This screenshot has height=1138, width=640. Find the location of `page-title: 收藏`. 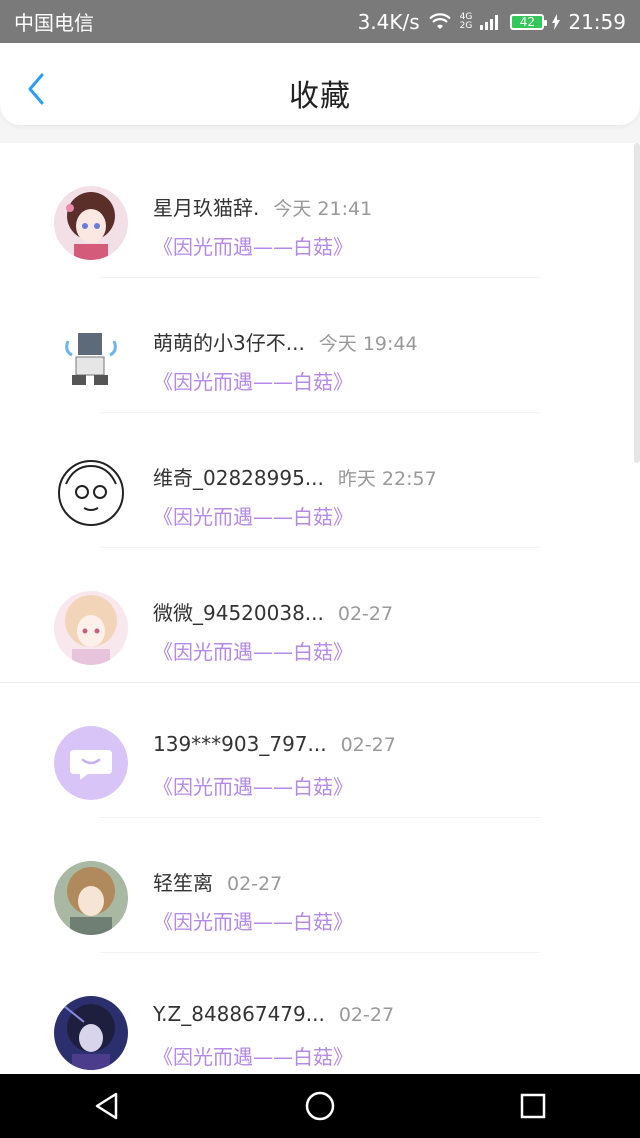

page-title: 收藏 is located at coordinates (320, 96).